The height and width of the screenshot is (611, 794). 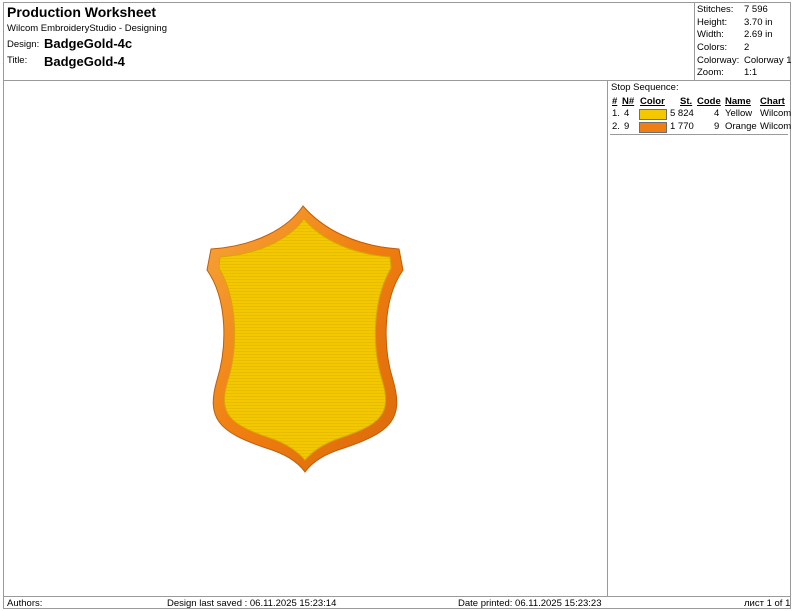 What do you see at coordinates (709, 101) in the screenshot?
I see `col-header-code: Code` at bounding box center [709, 101].